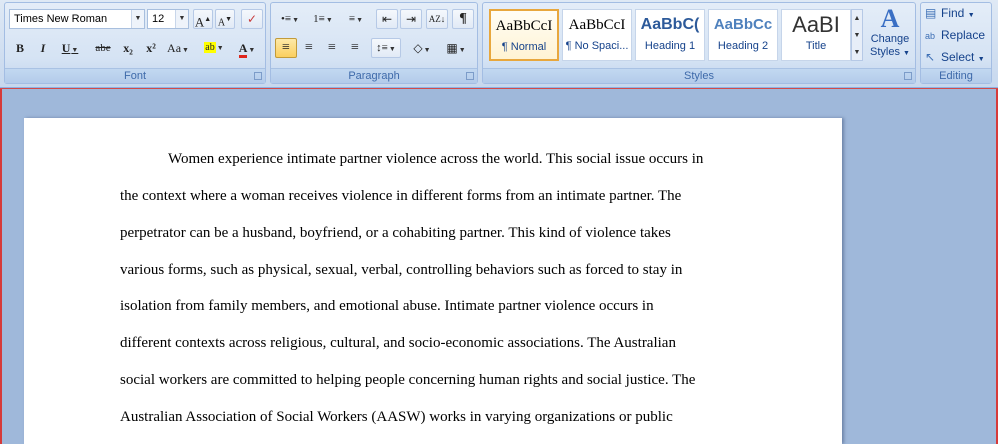  I want to click on replace-icon: ab, so click(930, 36).